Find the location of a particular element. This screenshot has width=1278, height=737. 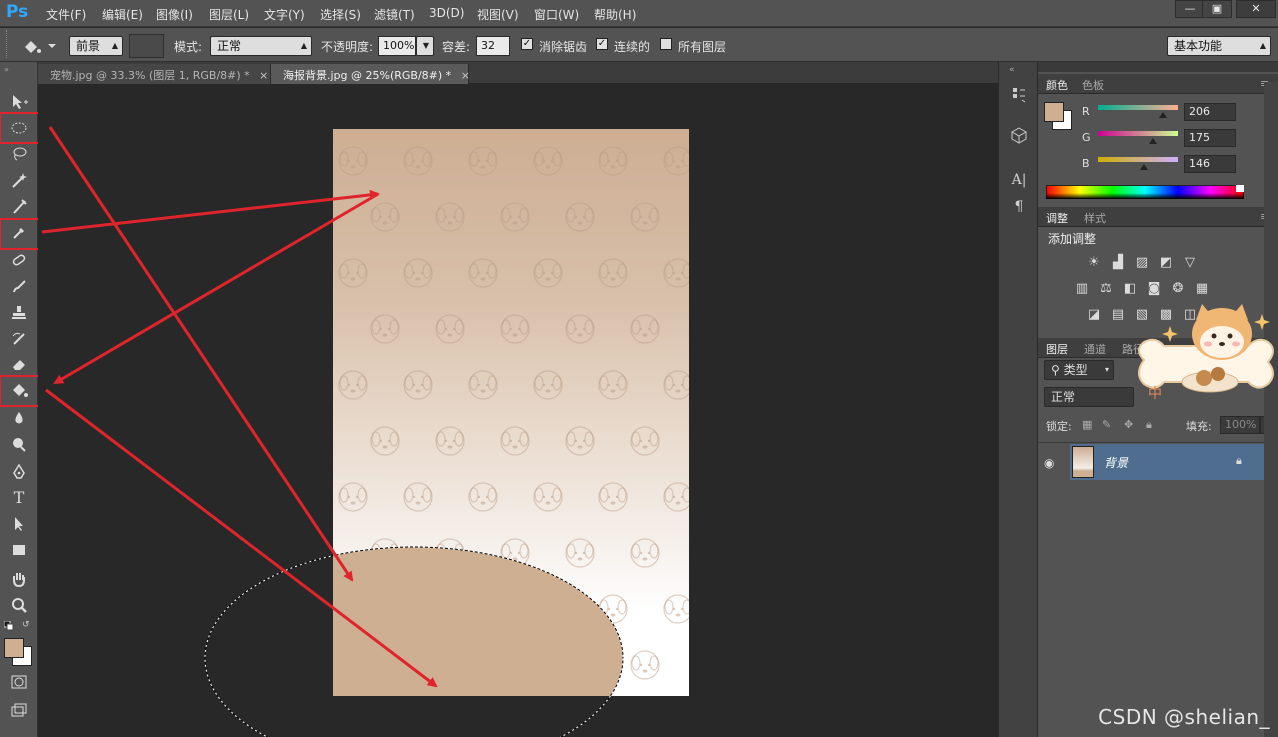

magic-wand-icon is located at coordinates (19, 180).